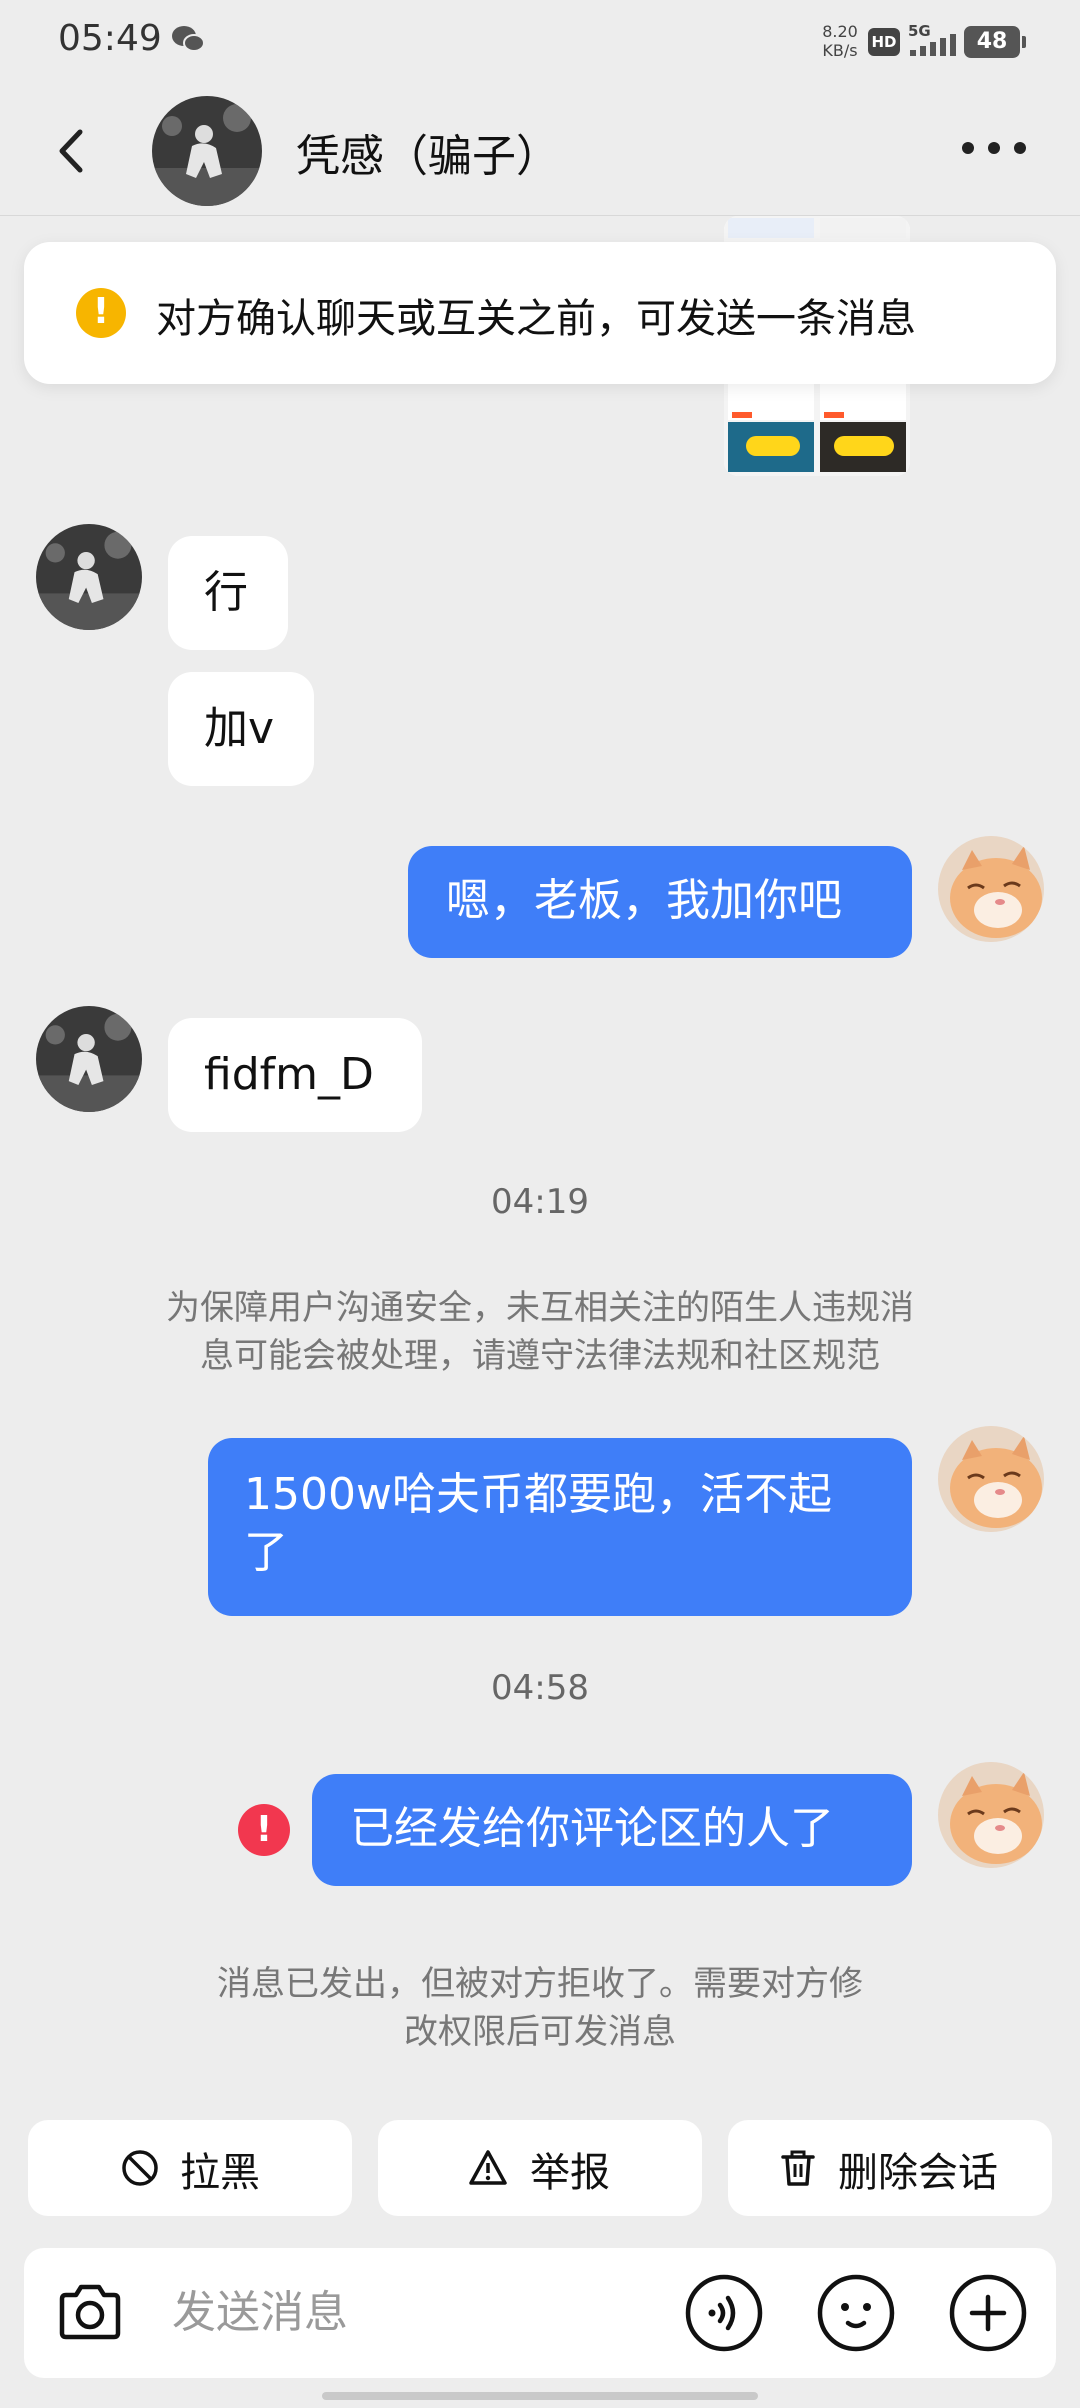 The width and height of the screenshot is (1080, 2408). What do you see at coordinates (422, 2312) in the screenshot?
I see `message-input` at bounding box center [422, 2312].